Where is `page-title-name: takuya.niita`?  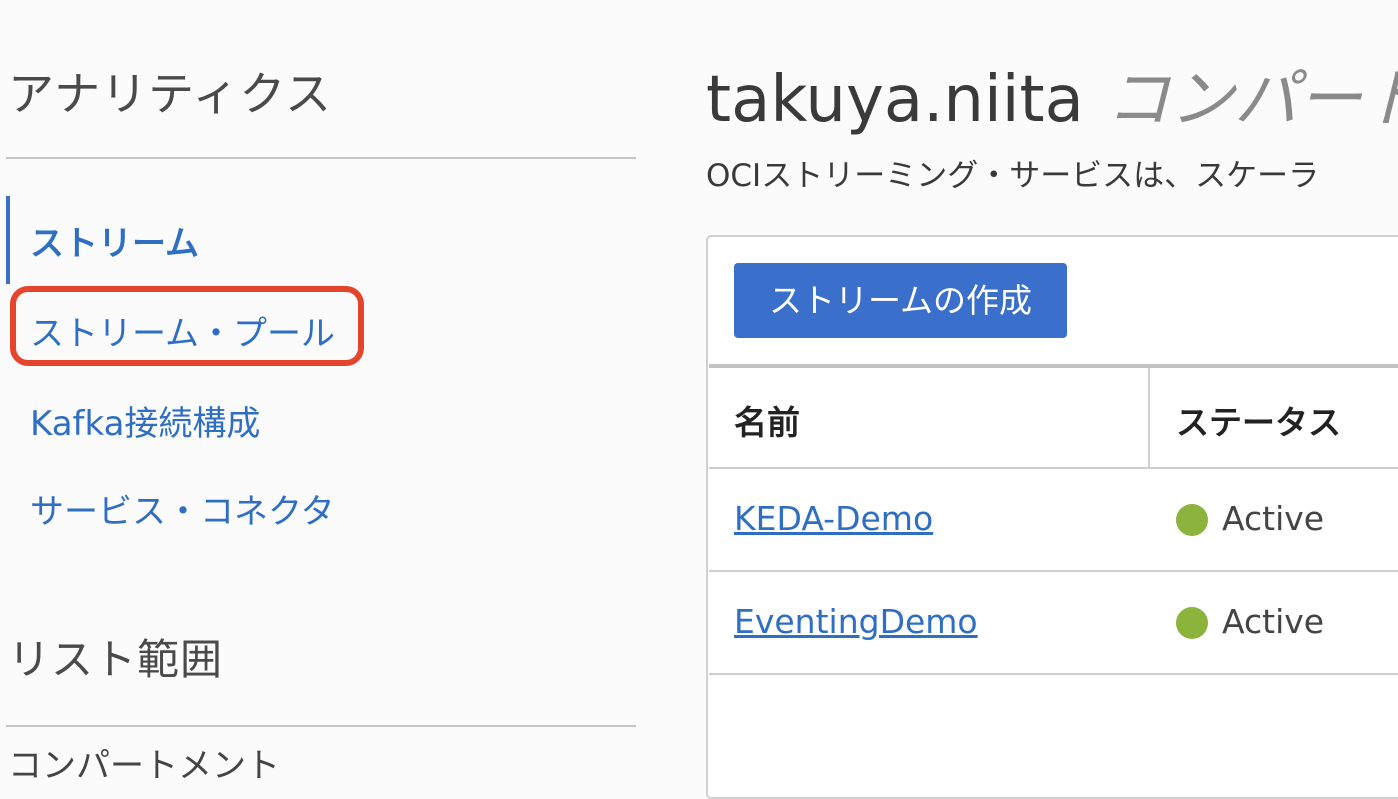
page-title-name: takuya.niita is located at coordinates (895, 100).